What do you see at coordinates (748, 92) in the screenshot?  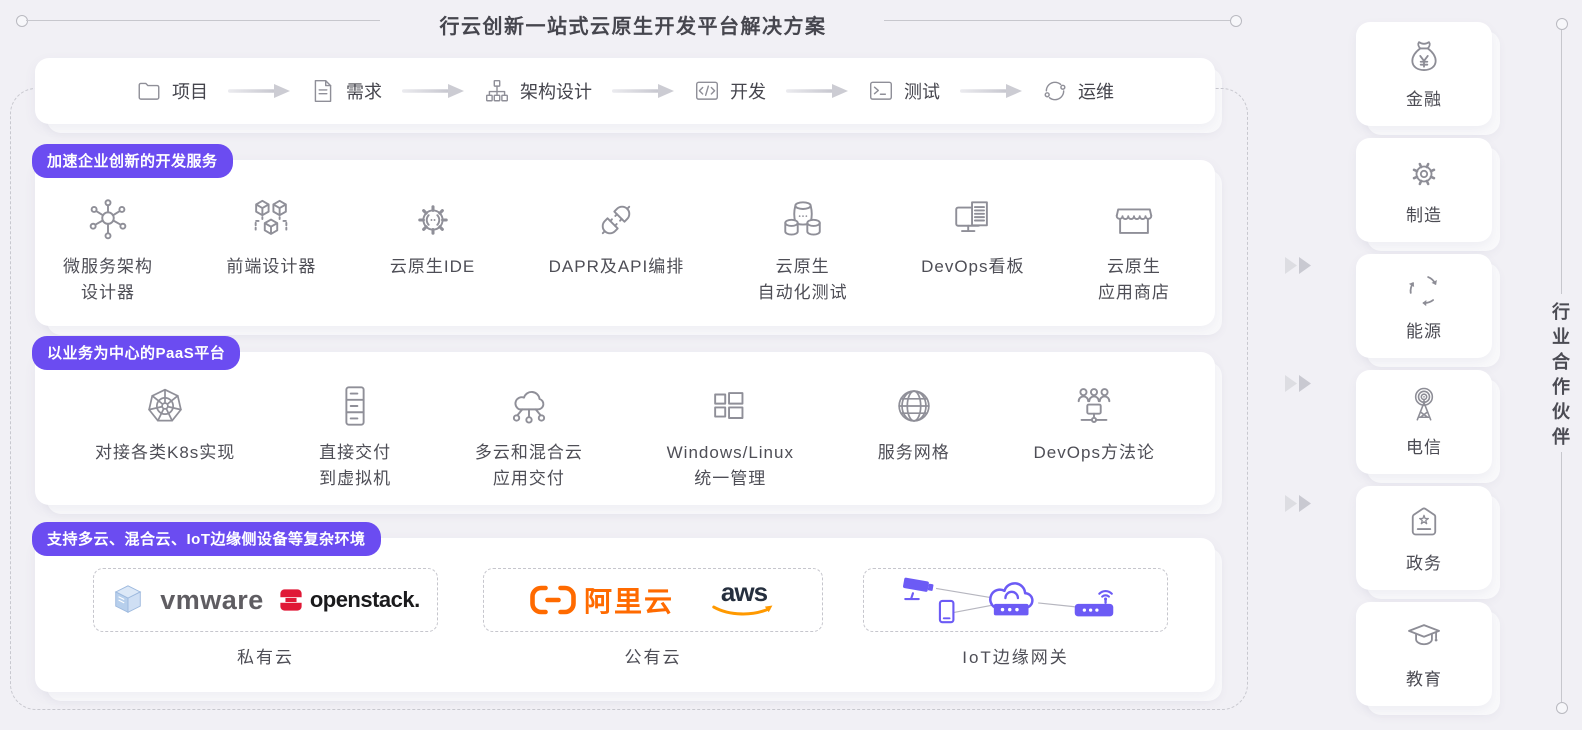 I see `workflow-step-label: 开发` at bounding box center [748, 92].